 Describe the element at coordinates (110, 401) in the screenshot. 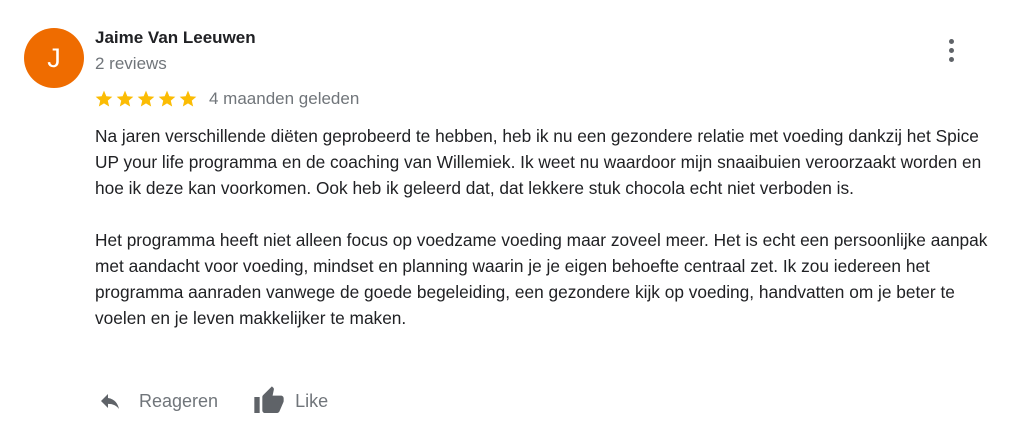

I see `reply-icon` at that location.